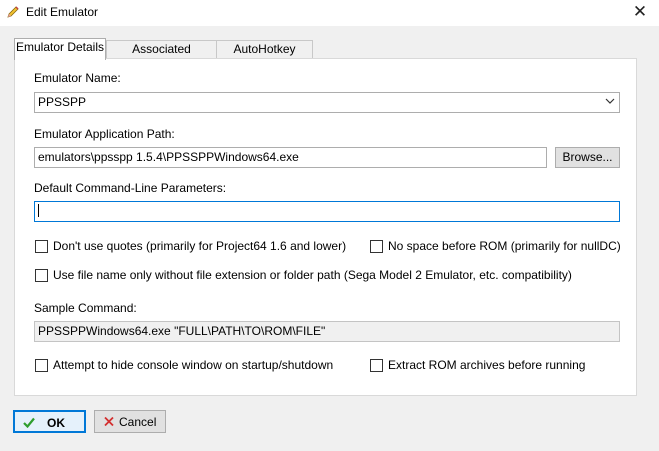 This screenshot has width=659, height=451. I want to click on checkmark-icon, so click(29, 422).